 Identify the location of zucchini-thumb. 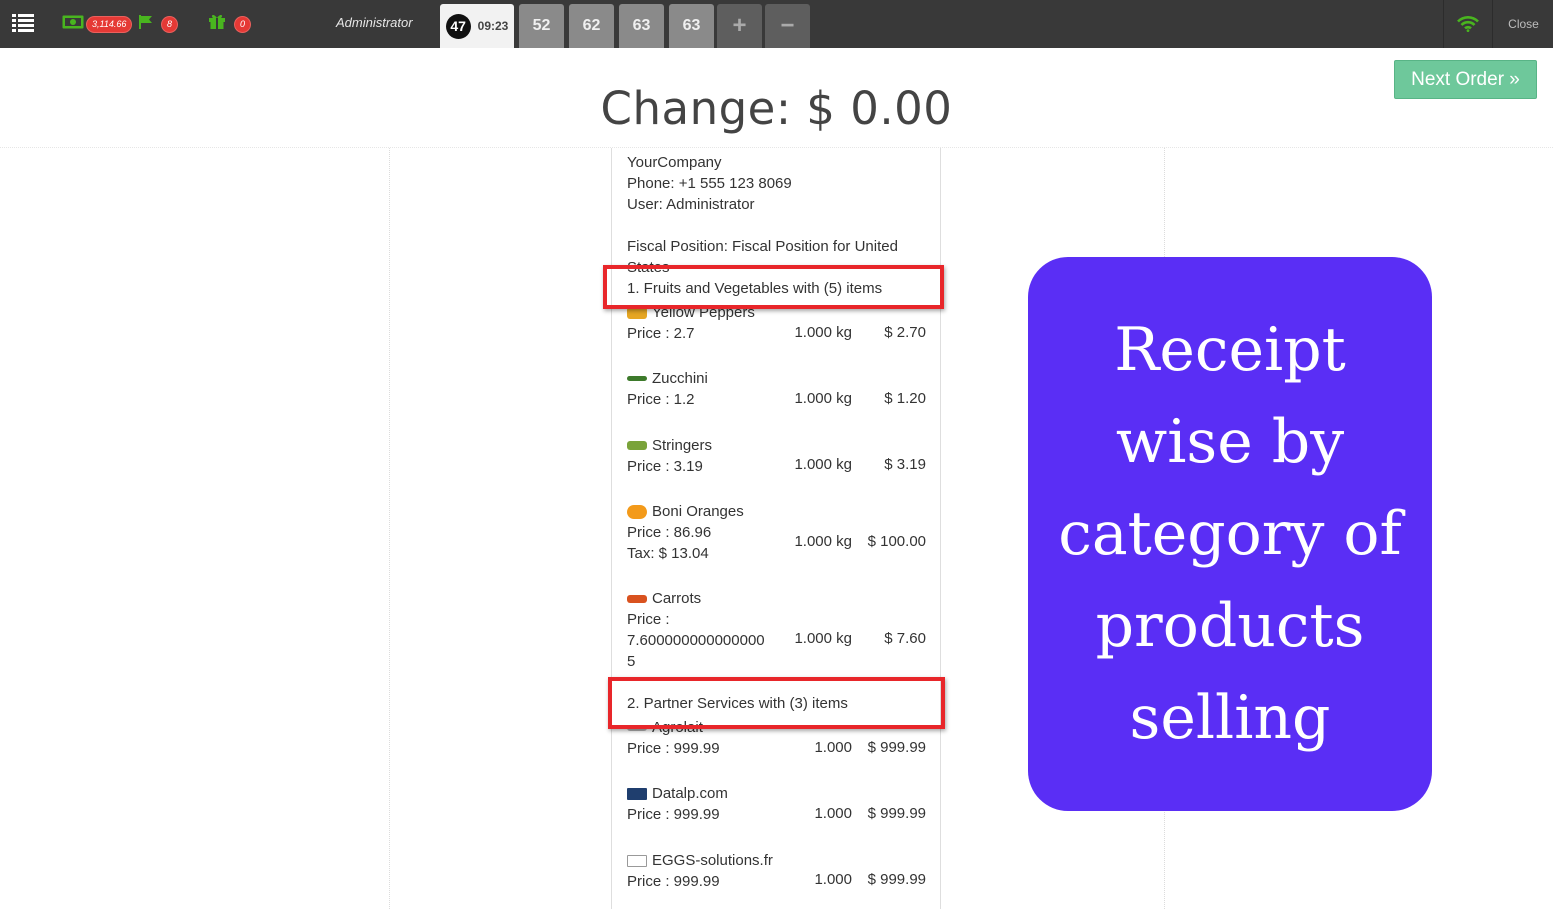
(637, 378).